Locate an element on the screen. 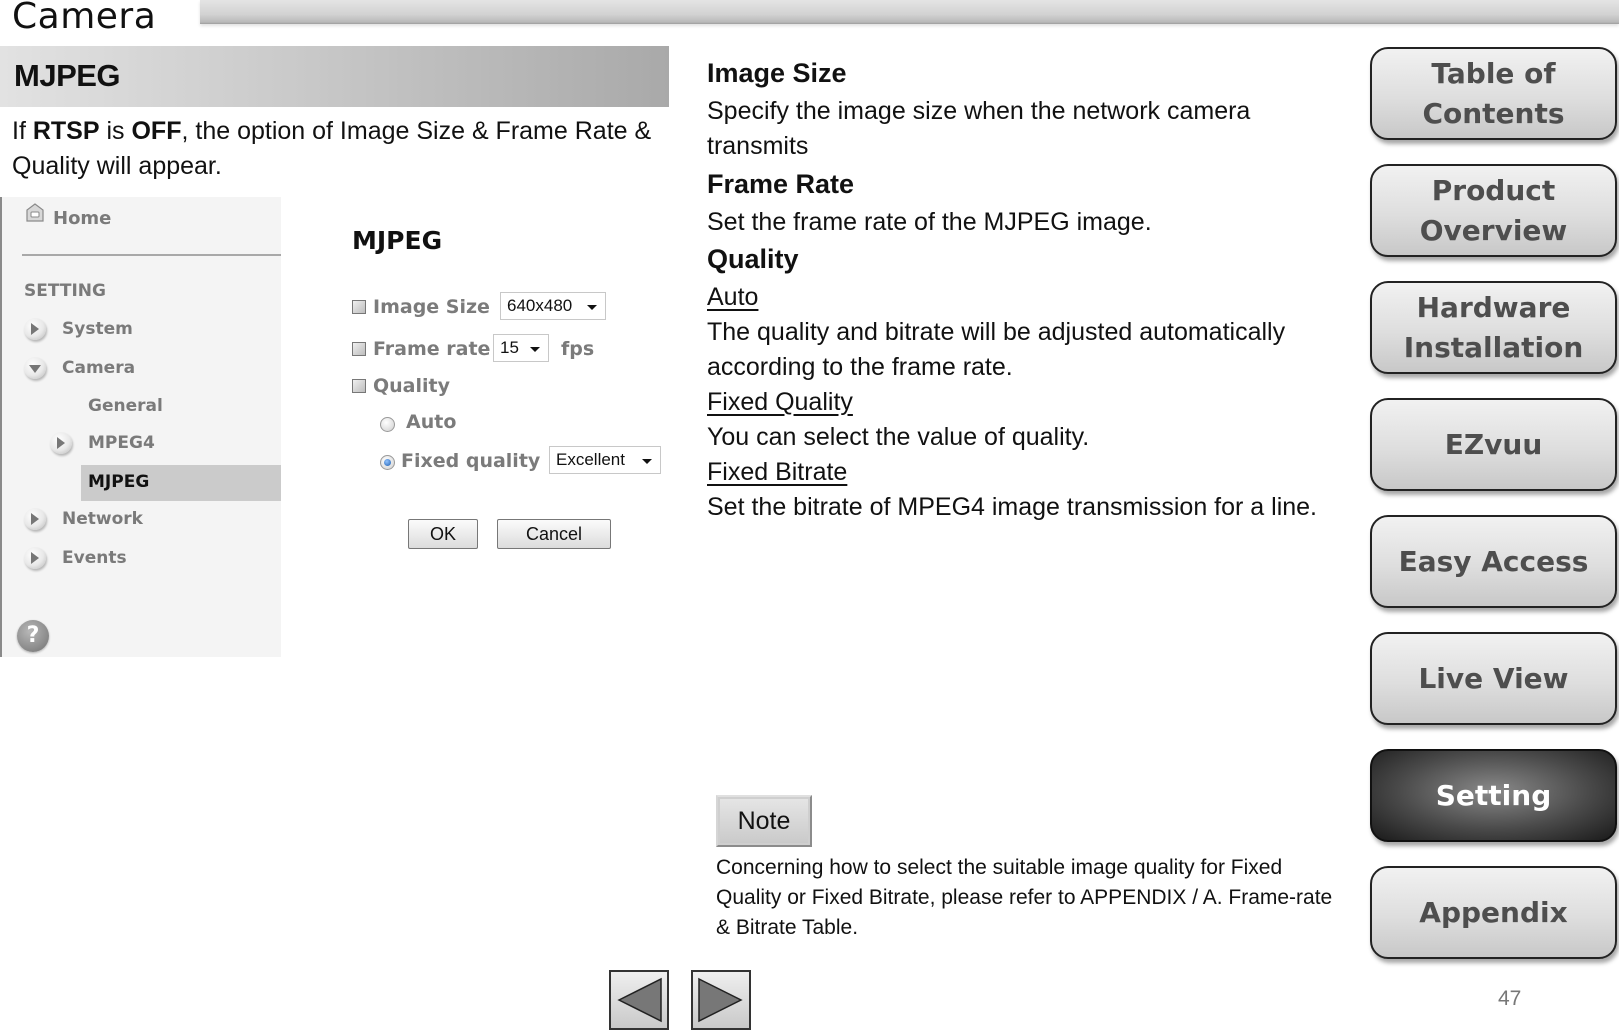 The width and height of the screenshot is (1619, 1033). note-badge: Note is located at coordinates (764, 821).